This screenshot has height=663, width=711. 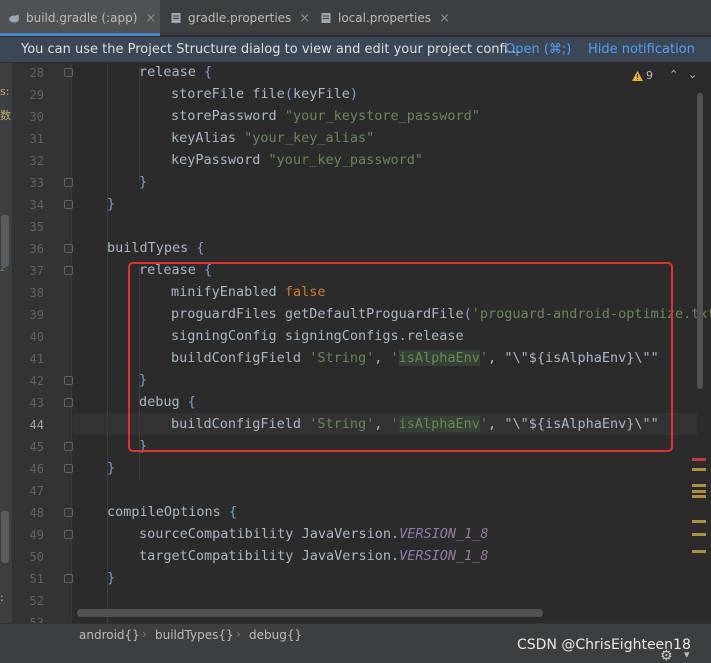 What do you see at coordinates (36, 359) in the screenshot?
I see `line-number: 41` at bounding box center [36, 359].